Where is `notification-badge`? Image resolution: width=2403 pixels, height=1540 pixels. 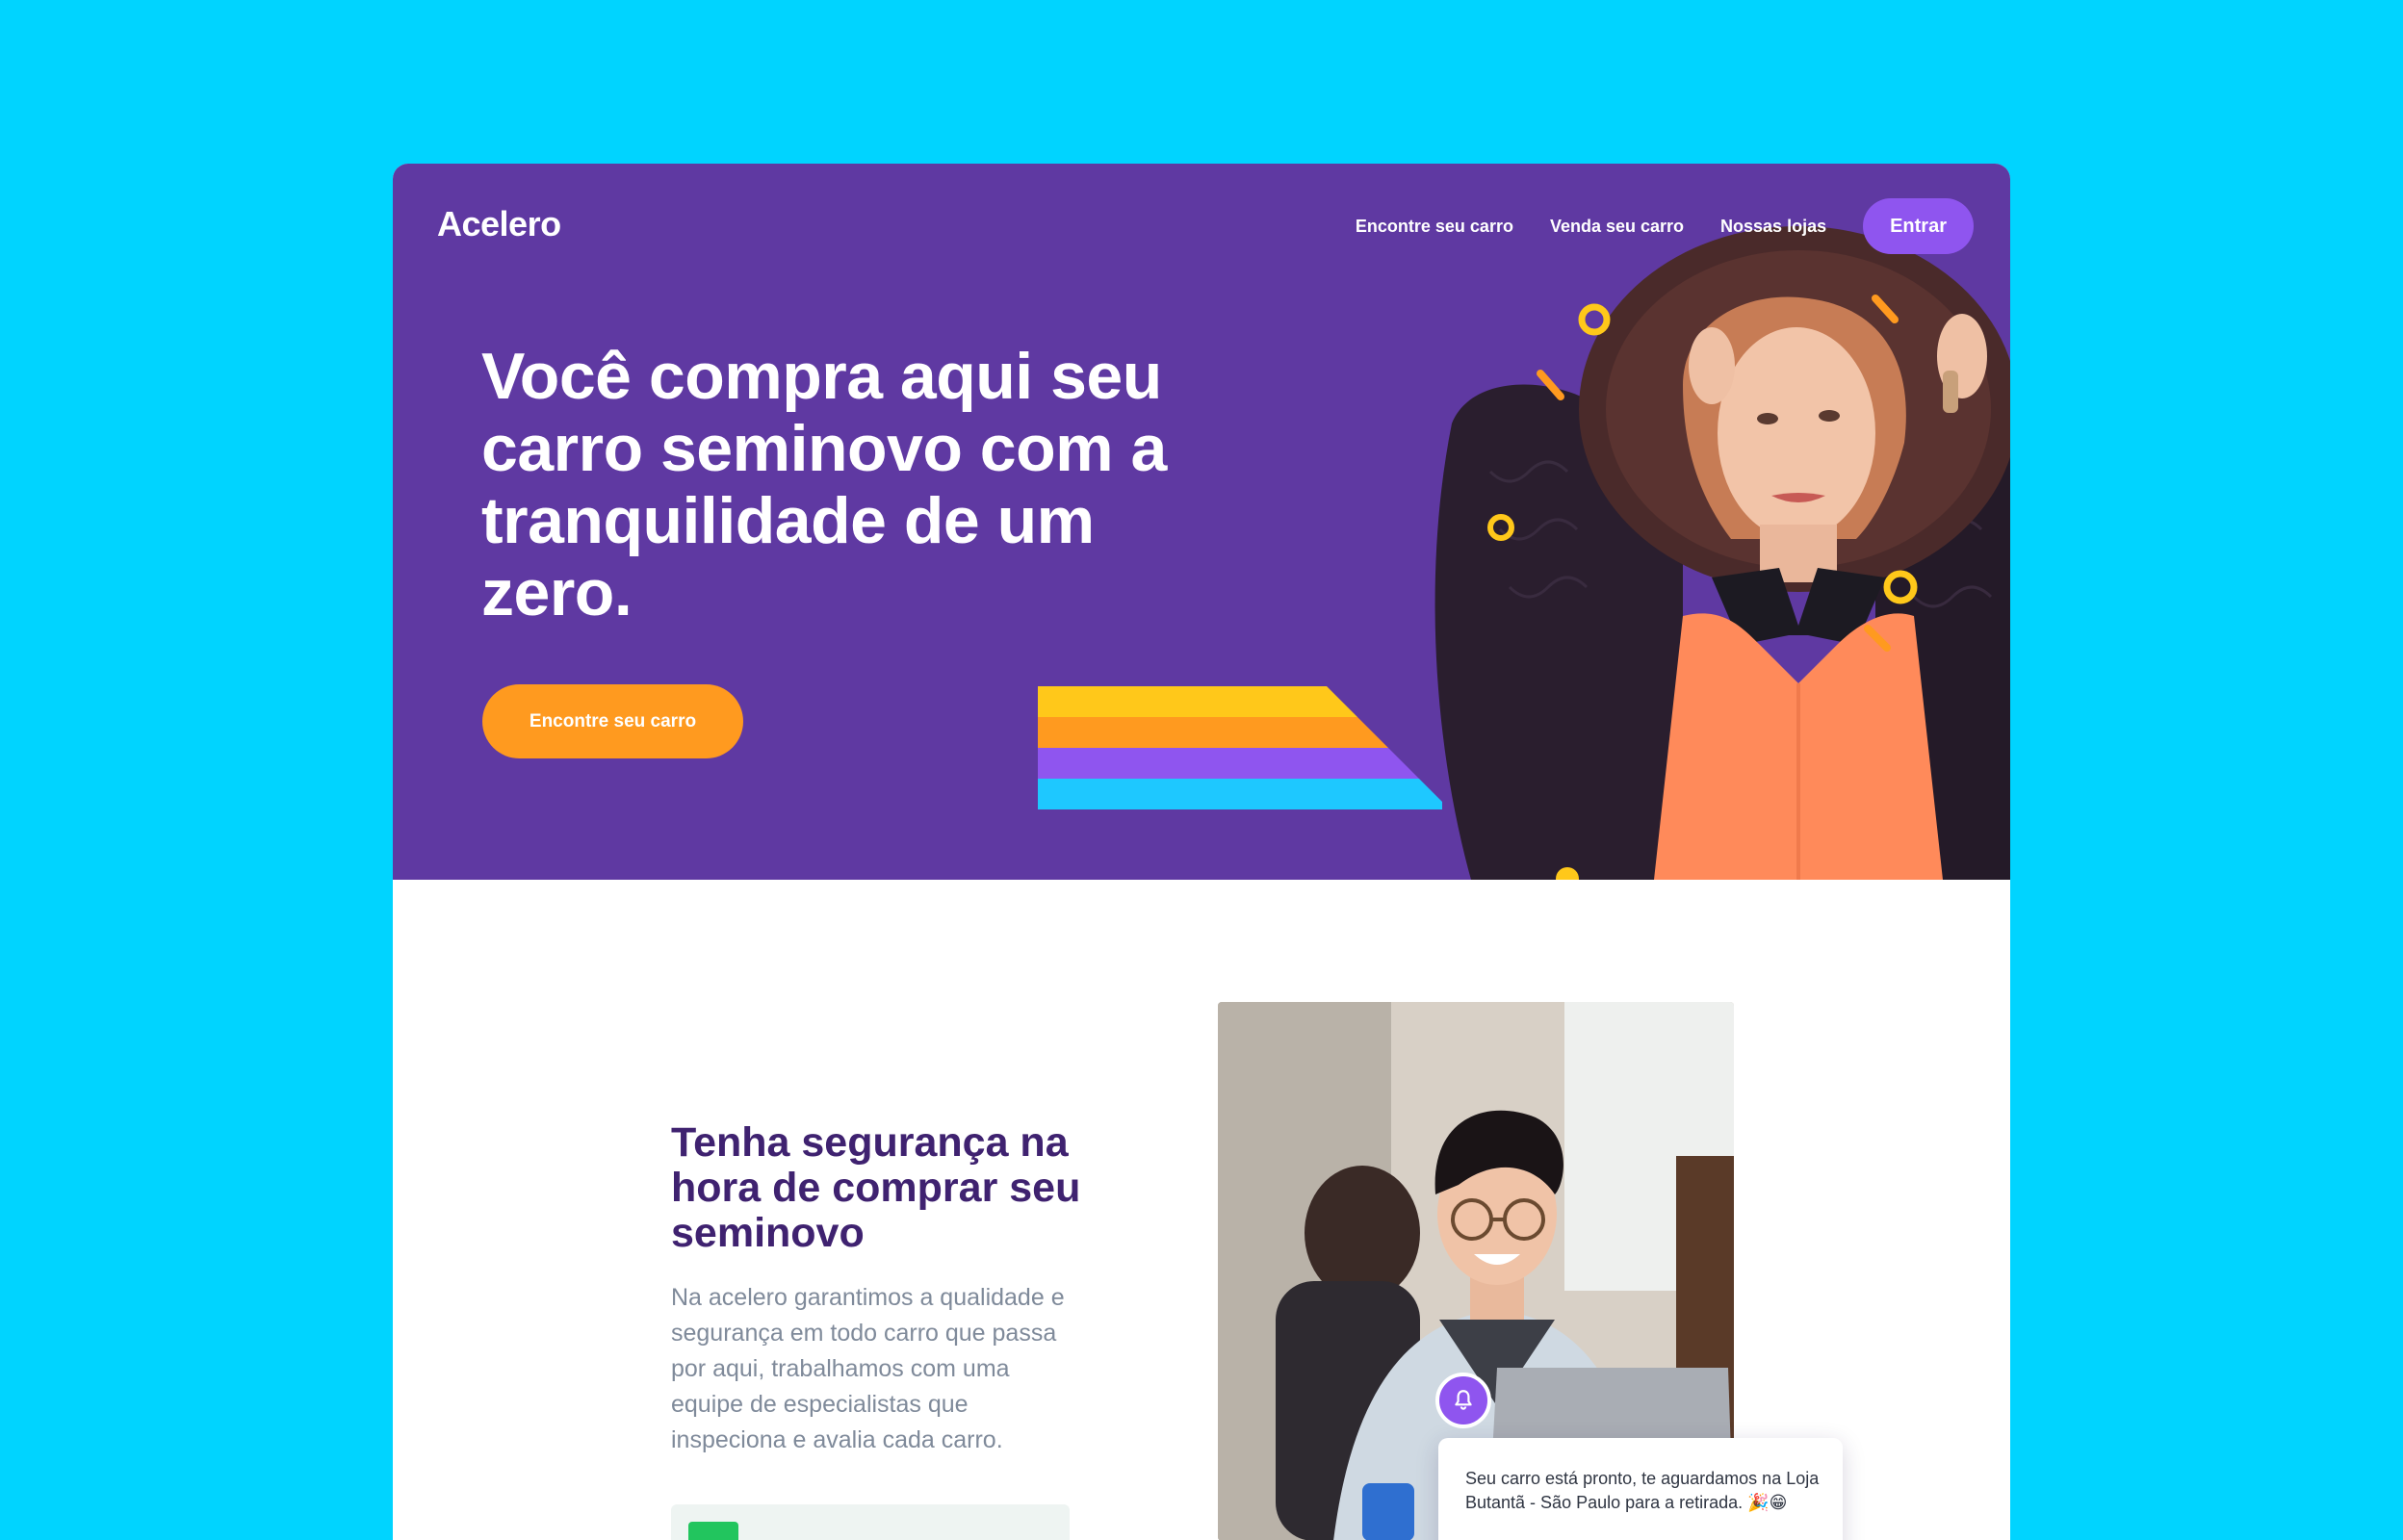
notification-badge is located at coordinates (1463, 1400).